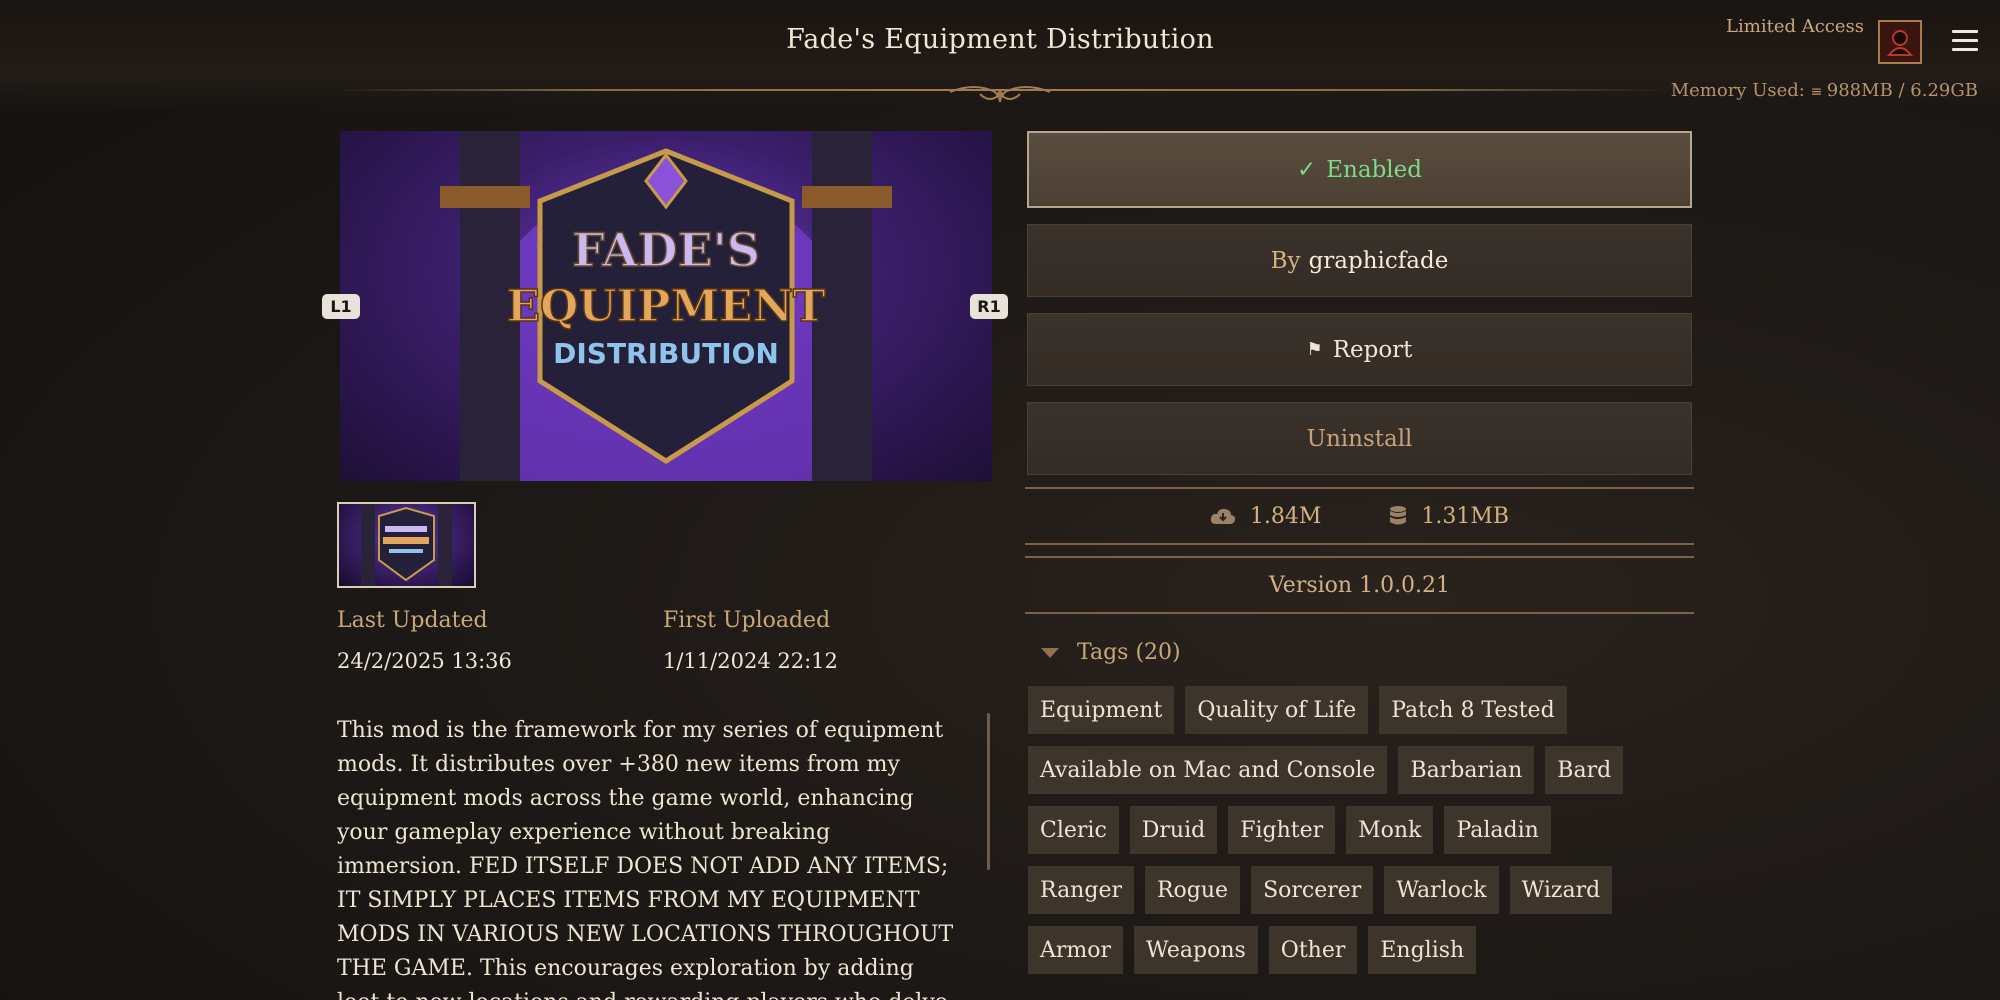  Describe the element at coordinates (1073, 830) in the screenshot. I see `tag-chip: Cleric` at that location.